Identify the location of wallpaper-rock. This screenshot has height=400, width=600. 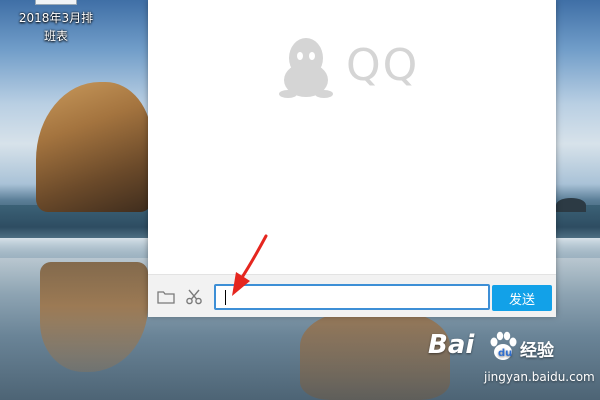
(94, 147).